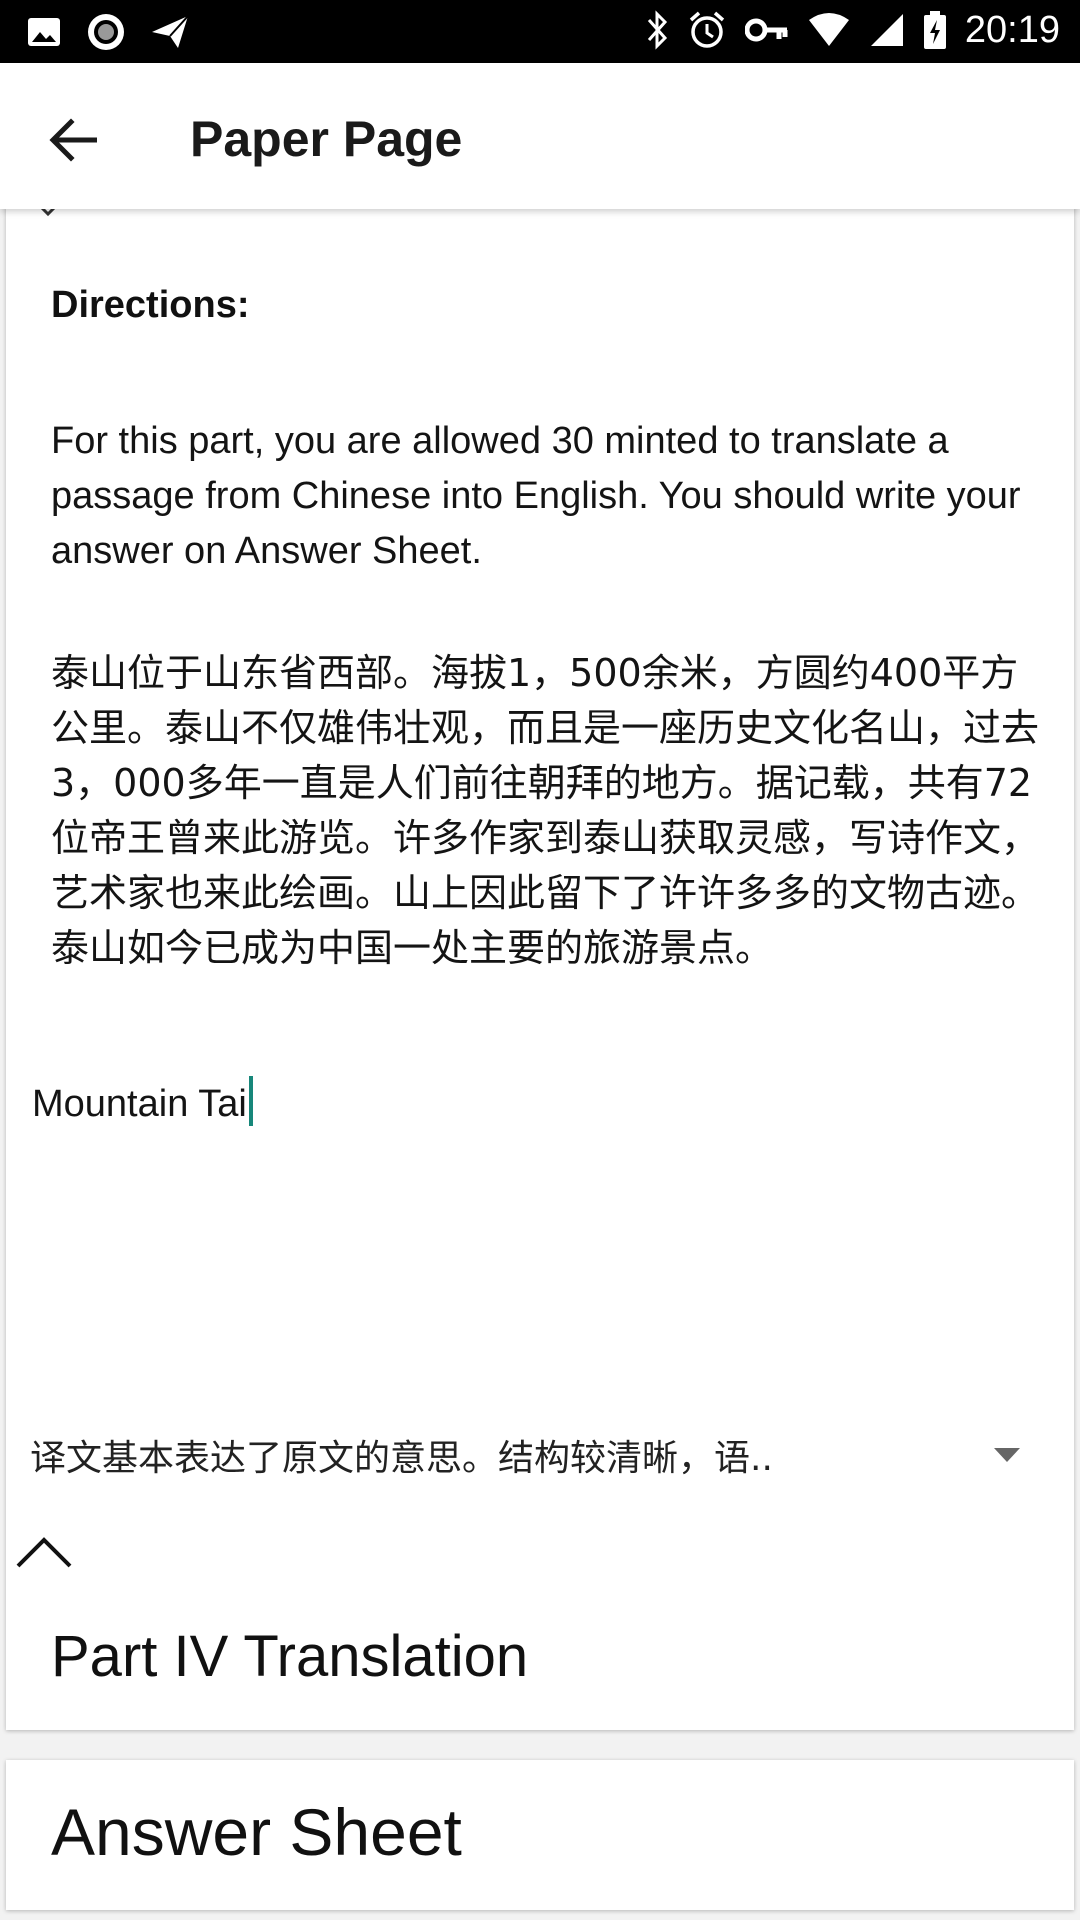 The width and height of the screenshot is (1080, 1920). I want to click on dropdown-caret-icon, so click(1007, 1455).